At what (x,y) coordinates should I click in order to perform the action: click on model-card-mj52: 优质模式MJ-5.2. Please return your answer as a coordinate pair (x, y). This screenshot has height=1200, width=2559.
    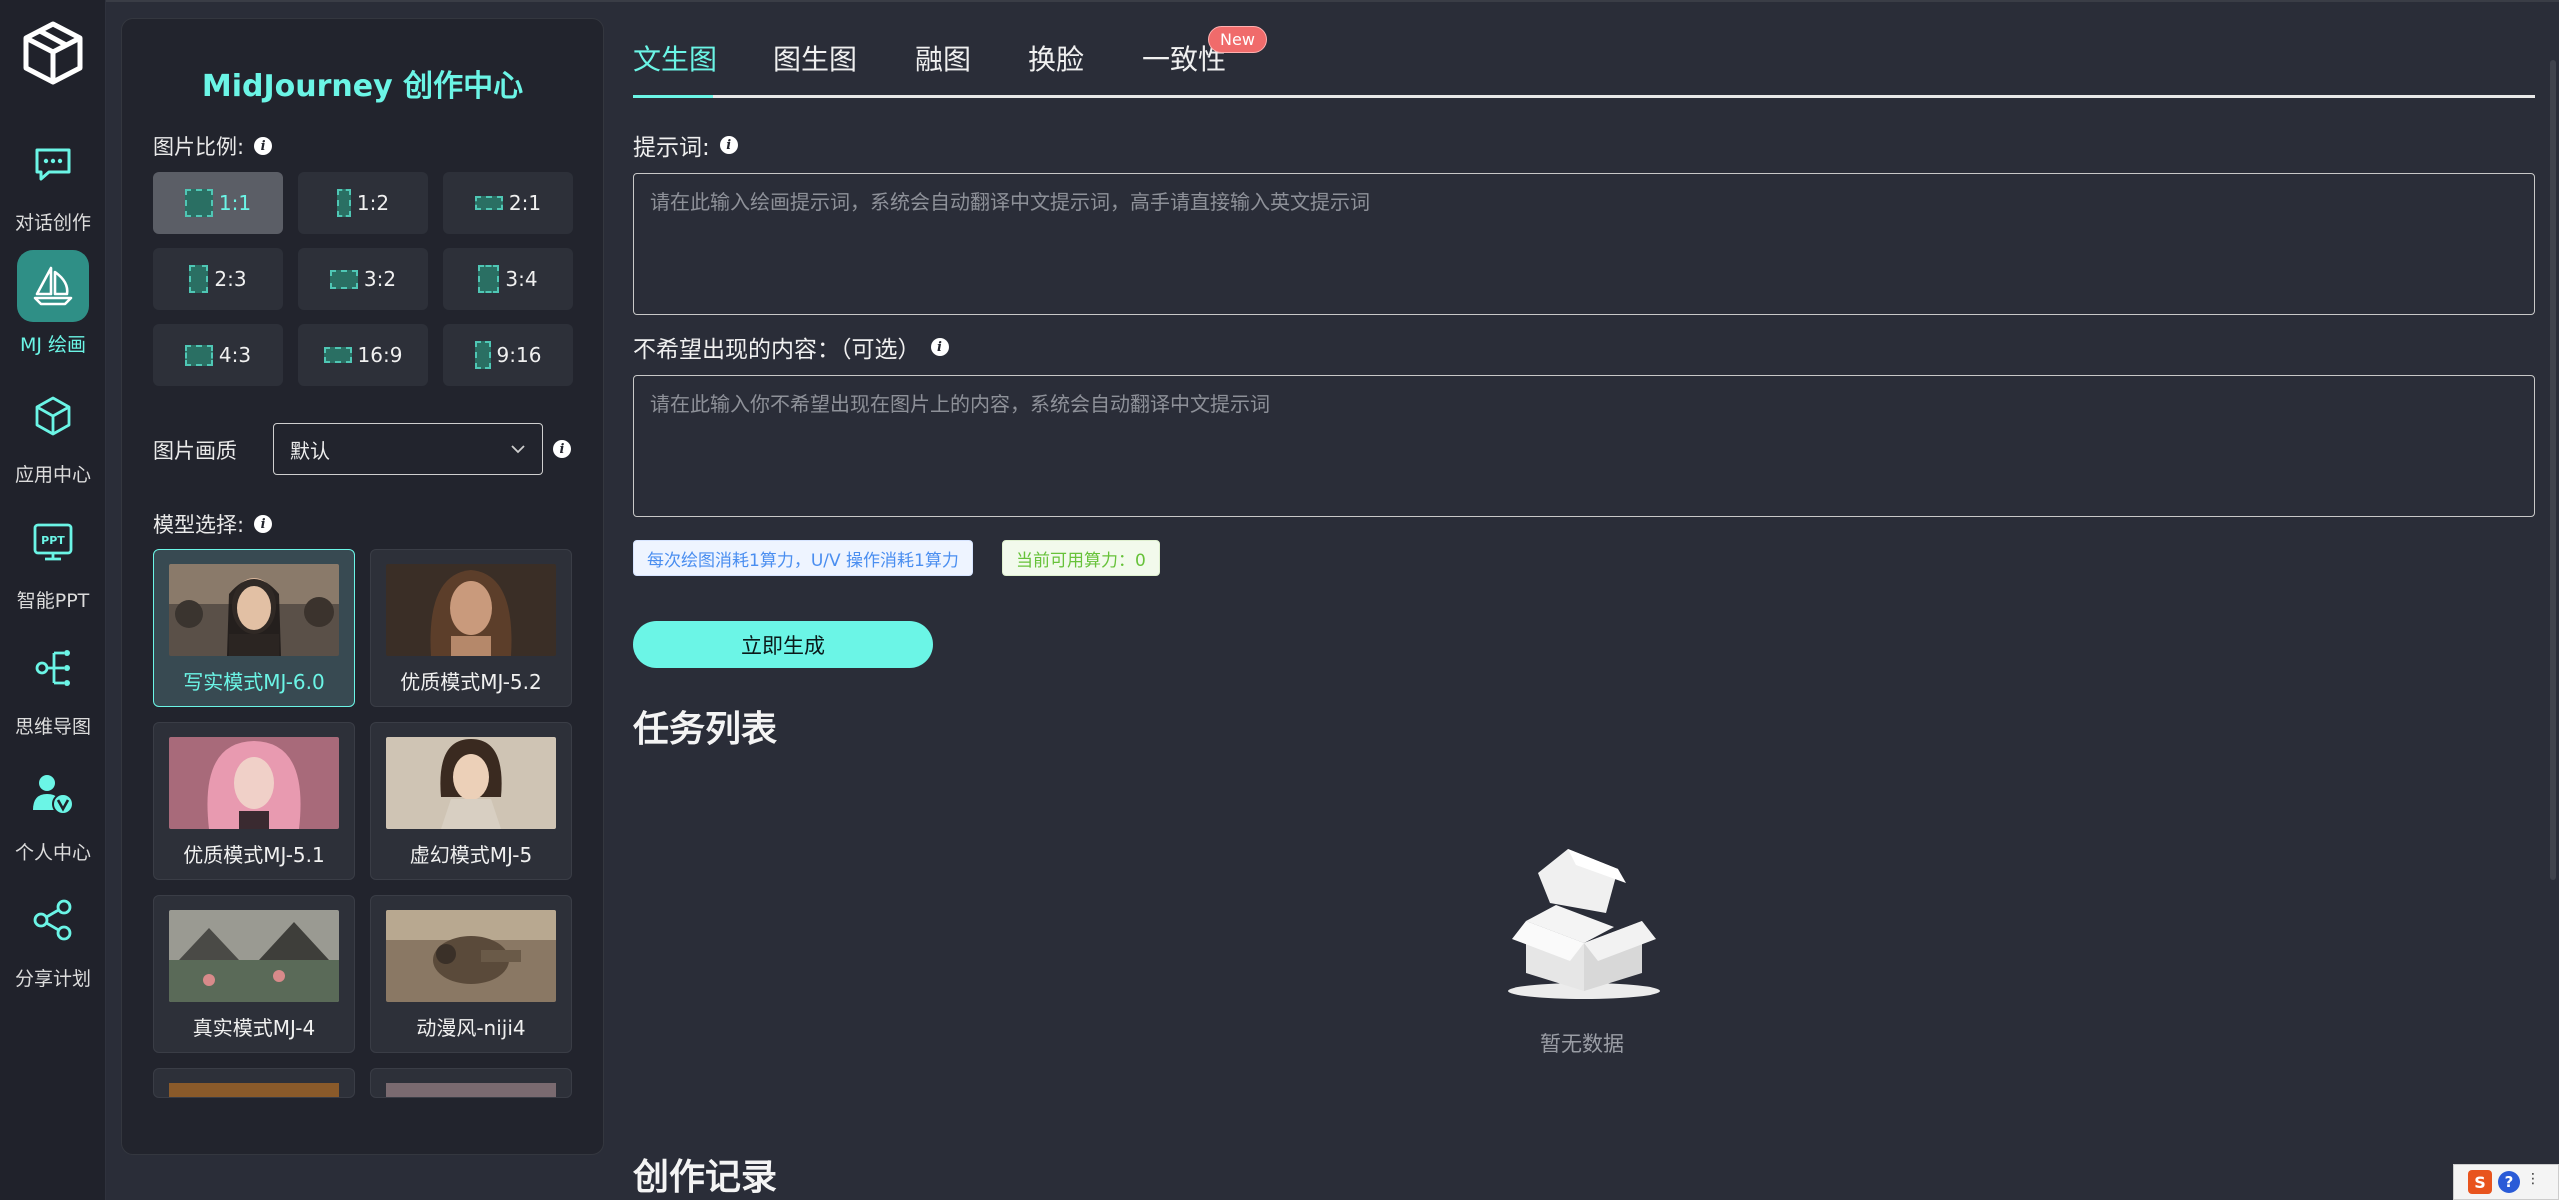
    Looking at the image, I should click on (471, 628).